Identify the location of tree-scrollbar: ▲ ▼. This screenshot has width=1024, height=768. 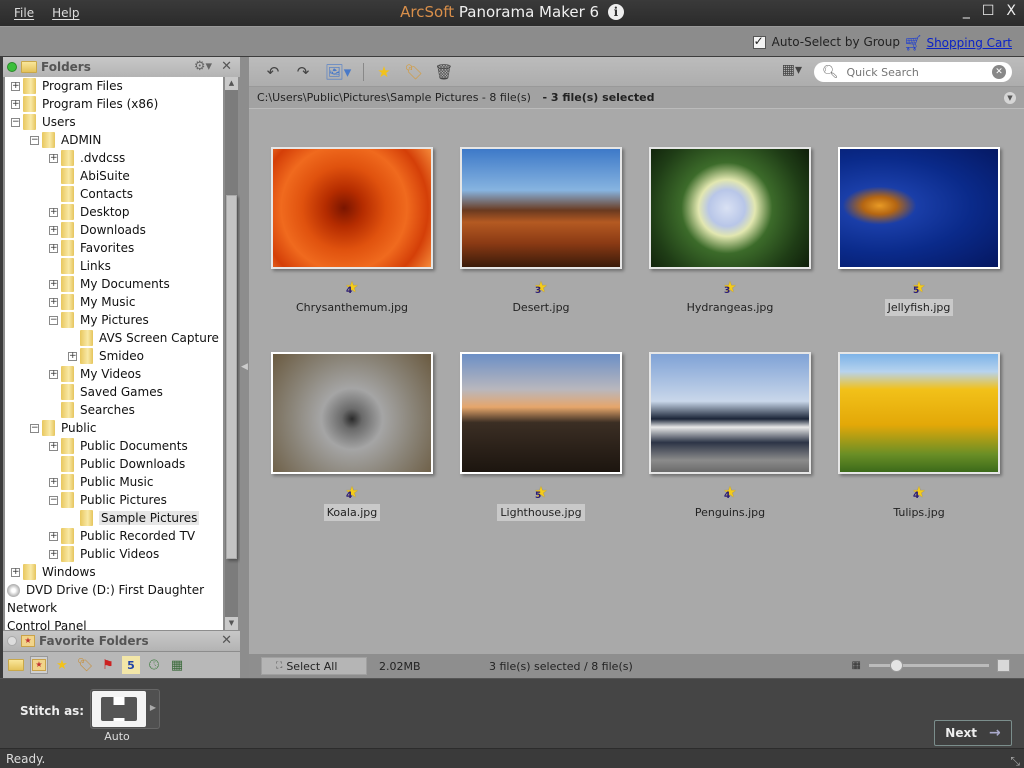
(231, 353).